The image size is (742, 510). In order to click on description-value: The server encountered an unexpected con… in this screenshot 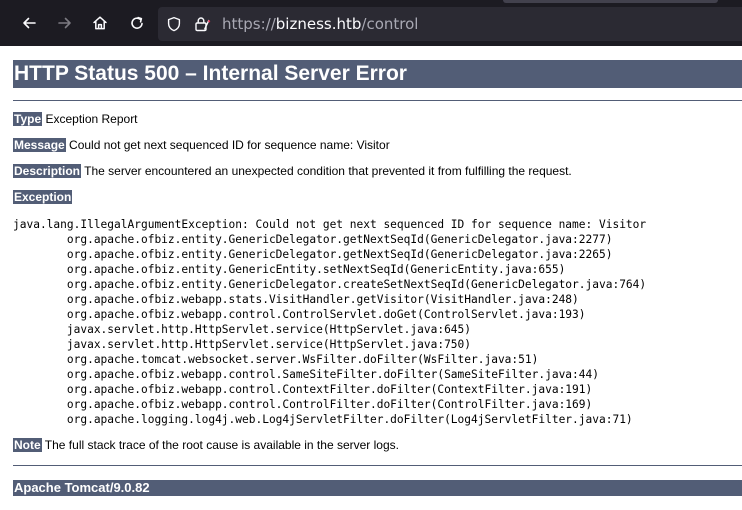, I will do `click(328, 171)`.